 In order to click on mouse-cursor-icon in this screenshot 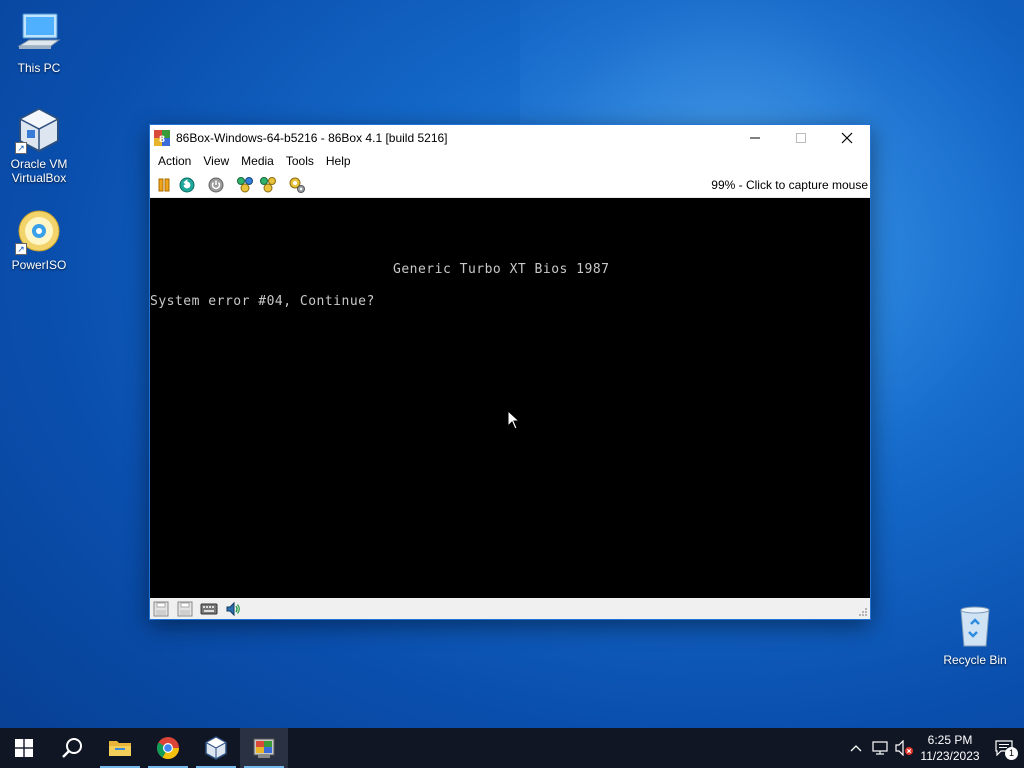, I will do `click(514, 420)`.